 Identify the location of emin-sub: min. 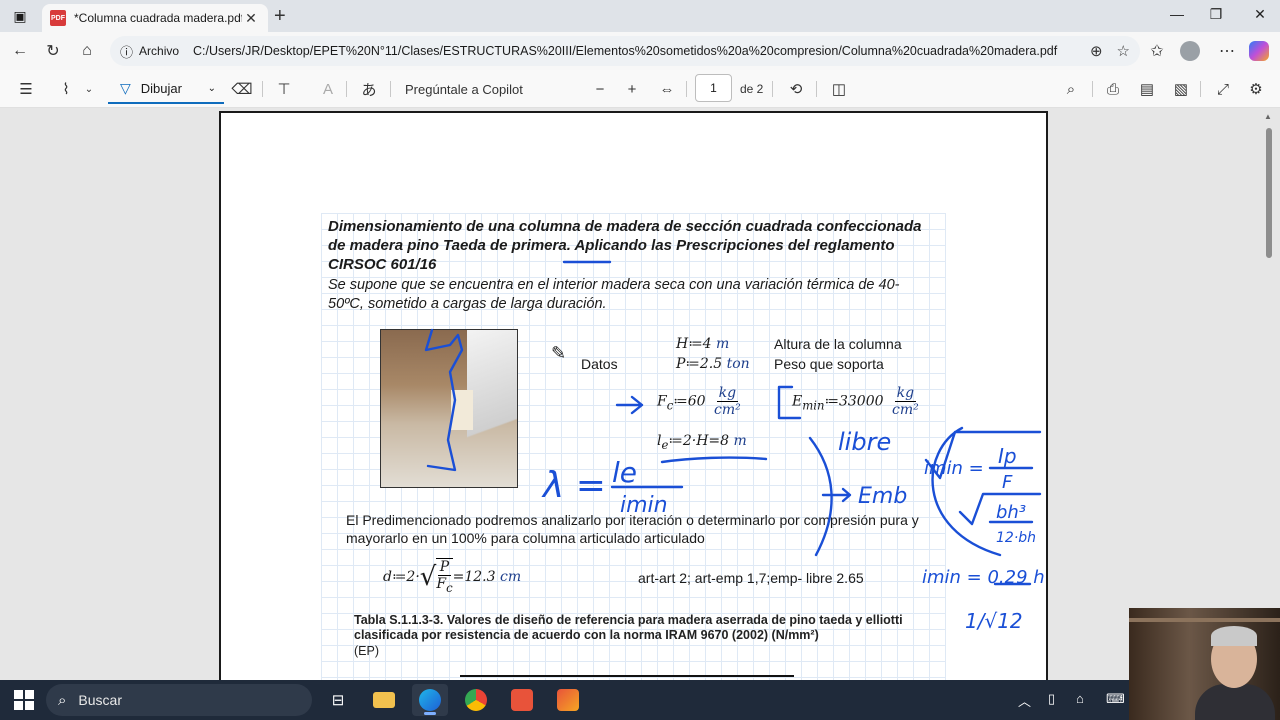
(813, 405).